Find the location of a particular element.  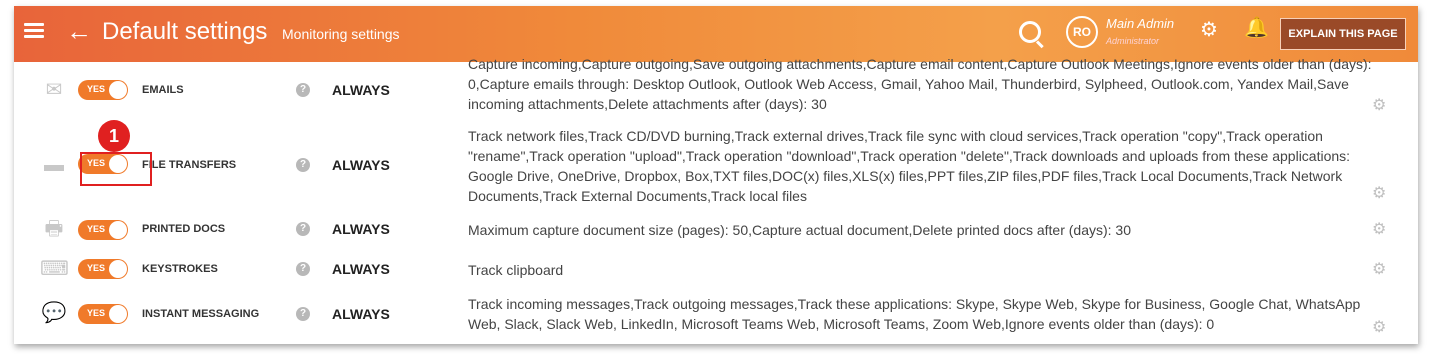

chat-bubble-icon: 💬 is located at coordinates (54, 313).